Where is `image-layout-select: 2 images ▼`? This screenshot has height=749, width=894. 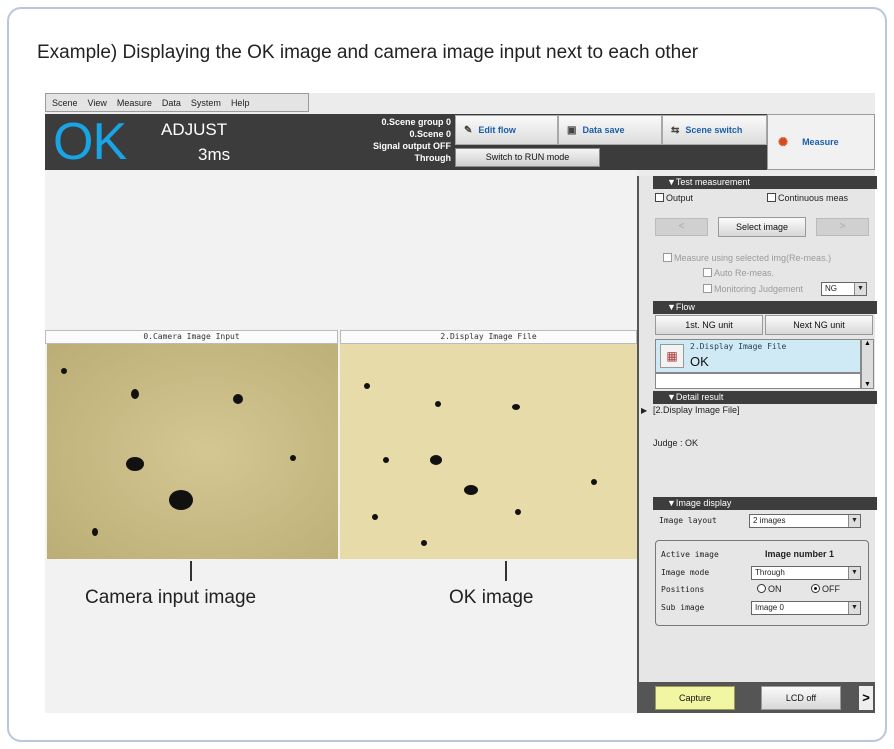 image-layout-select: 2 images ▼ is located at coordinates (805, 521).